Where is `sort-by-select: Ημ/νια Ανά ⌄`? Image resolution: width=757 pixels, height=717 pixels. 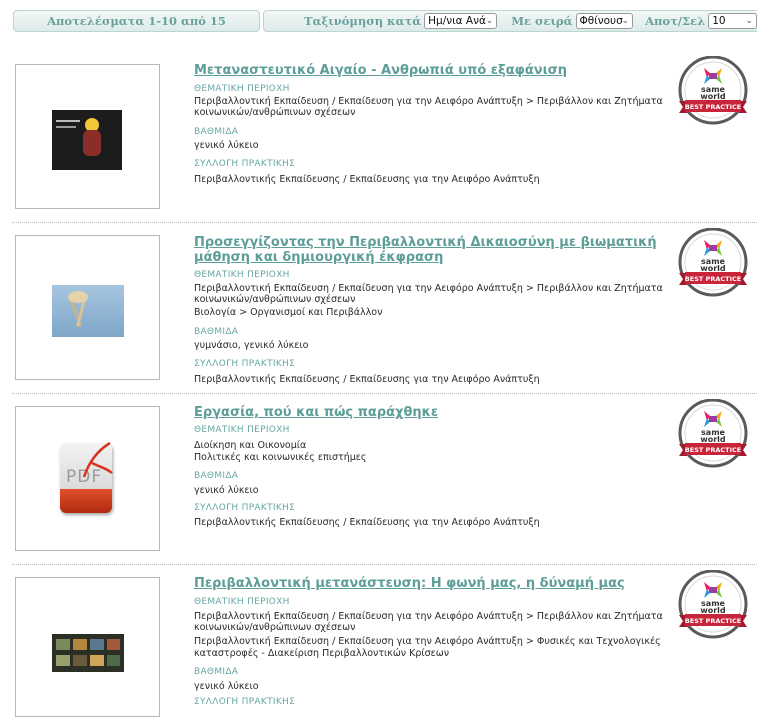
sort-by-select: Ημ/νια Ανά ⌄ is located at coordinates (461, 21).